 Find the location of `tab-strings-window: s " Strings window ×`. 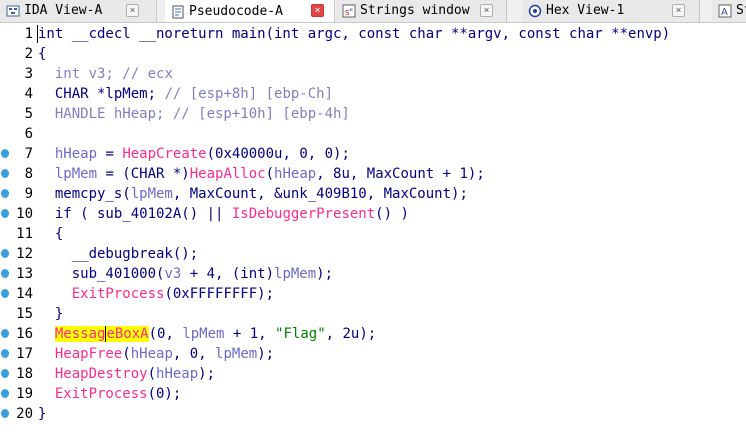

tab-strings-window: s " Strings window × is located at coordinates (421, 11).